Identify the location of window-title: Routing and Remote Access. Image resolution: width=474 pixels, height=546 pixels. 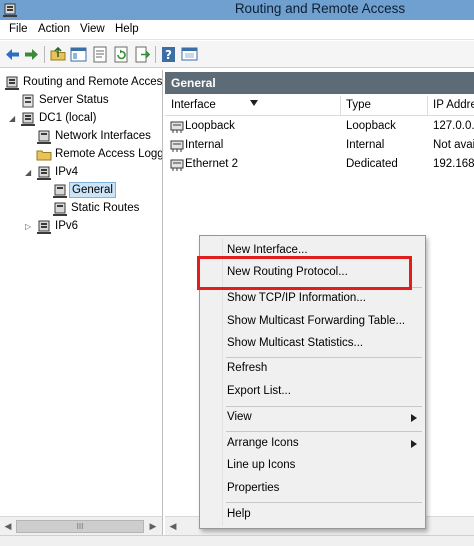
(320, 8).